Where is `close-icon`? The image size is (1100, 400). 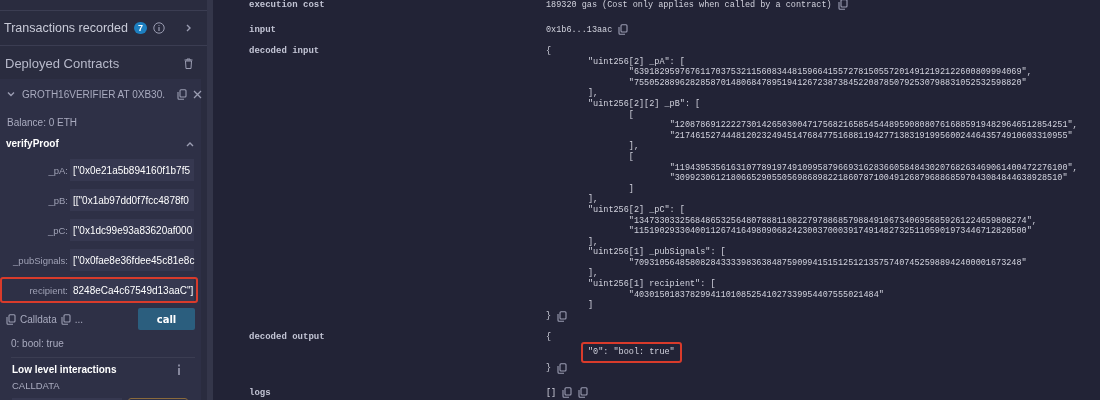
close-icon is located at coordinates (197, 94).